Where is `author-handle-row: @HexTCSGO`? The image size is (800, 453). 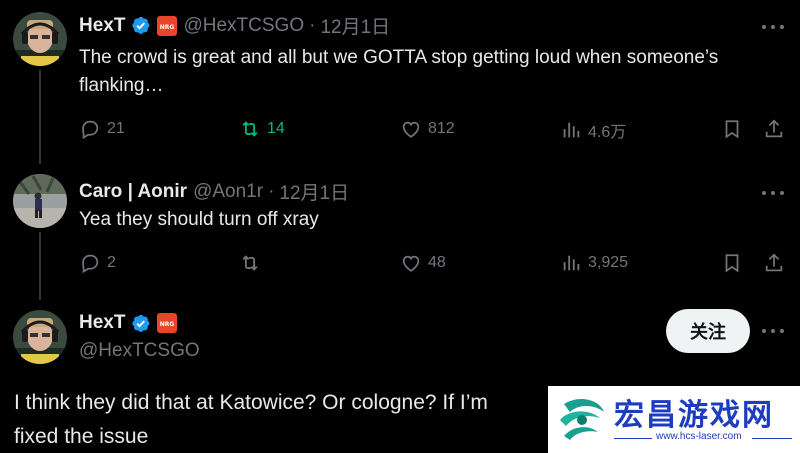 author-handle-row: @HexTCSGO is located at coordinates (139, 351).